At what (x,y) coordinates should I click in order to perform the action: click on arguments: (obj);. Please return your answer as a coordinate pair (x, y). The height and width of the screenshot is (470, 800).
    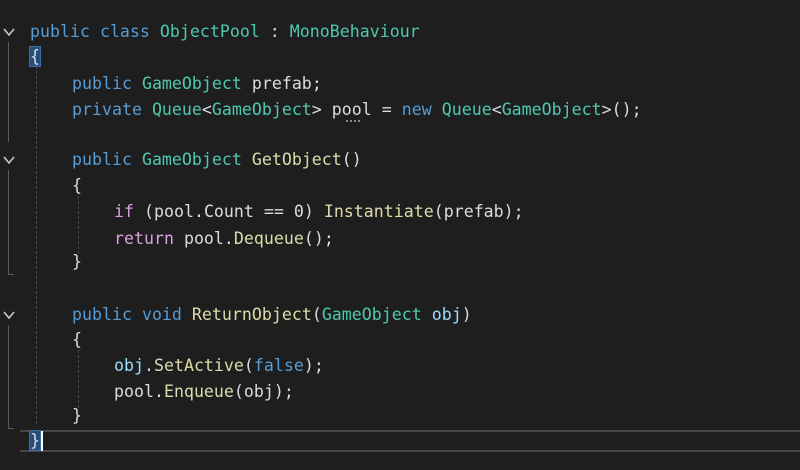
    Looking at the image, I should click on (263, 391).